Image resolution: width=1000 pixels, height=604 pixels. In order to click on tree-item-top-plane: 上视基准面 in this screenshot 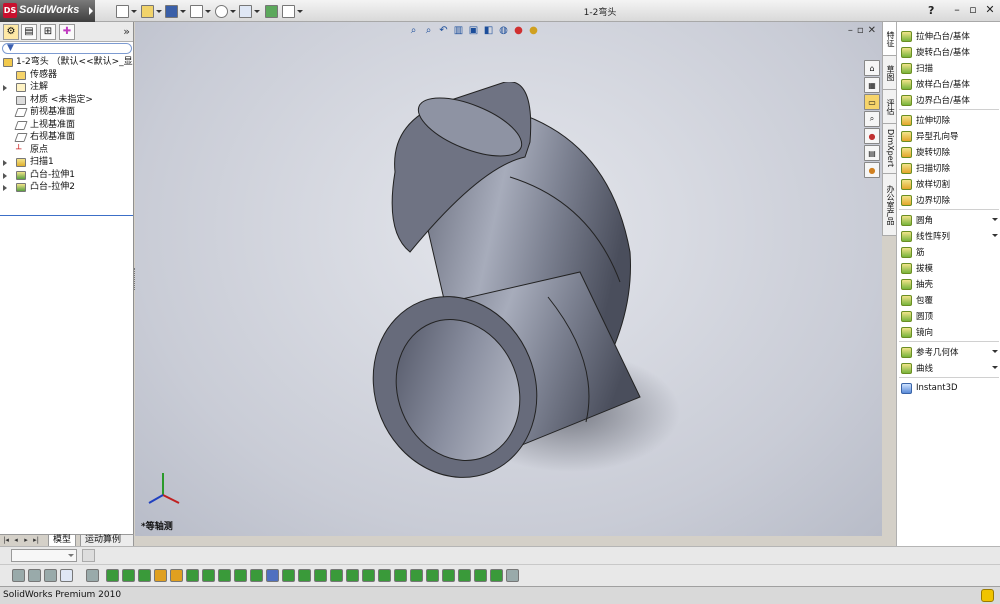, I will do `click(66, 125)`.